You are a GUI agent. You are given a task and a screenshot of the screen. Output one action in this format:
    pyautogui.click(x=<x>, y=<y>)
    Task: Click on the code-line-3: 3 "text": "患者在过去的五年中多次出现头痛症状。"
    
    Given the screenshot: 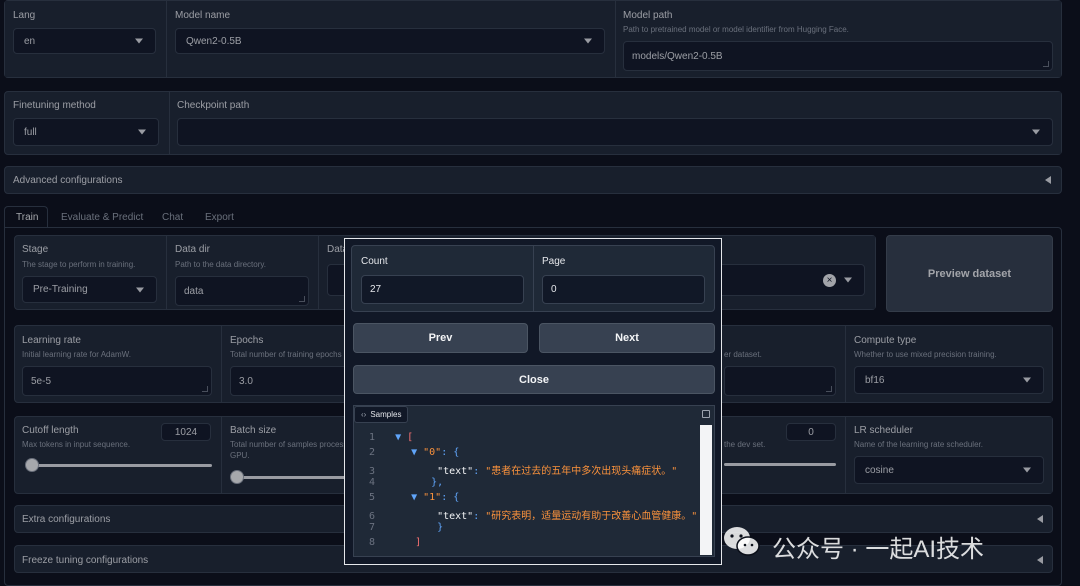 What is the action you would take?
    pyautogui.click(x=523, y=471)
    